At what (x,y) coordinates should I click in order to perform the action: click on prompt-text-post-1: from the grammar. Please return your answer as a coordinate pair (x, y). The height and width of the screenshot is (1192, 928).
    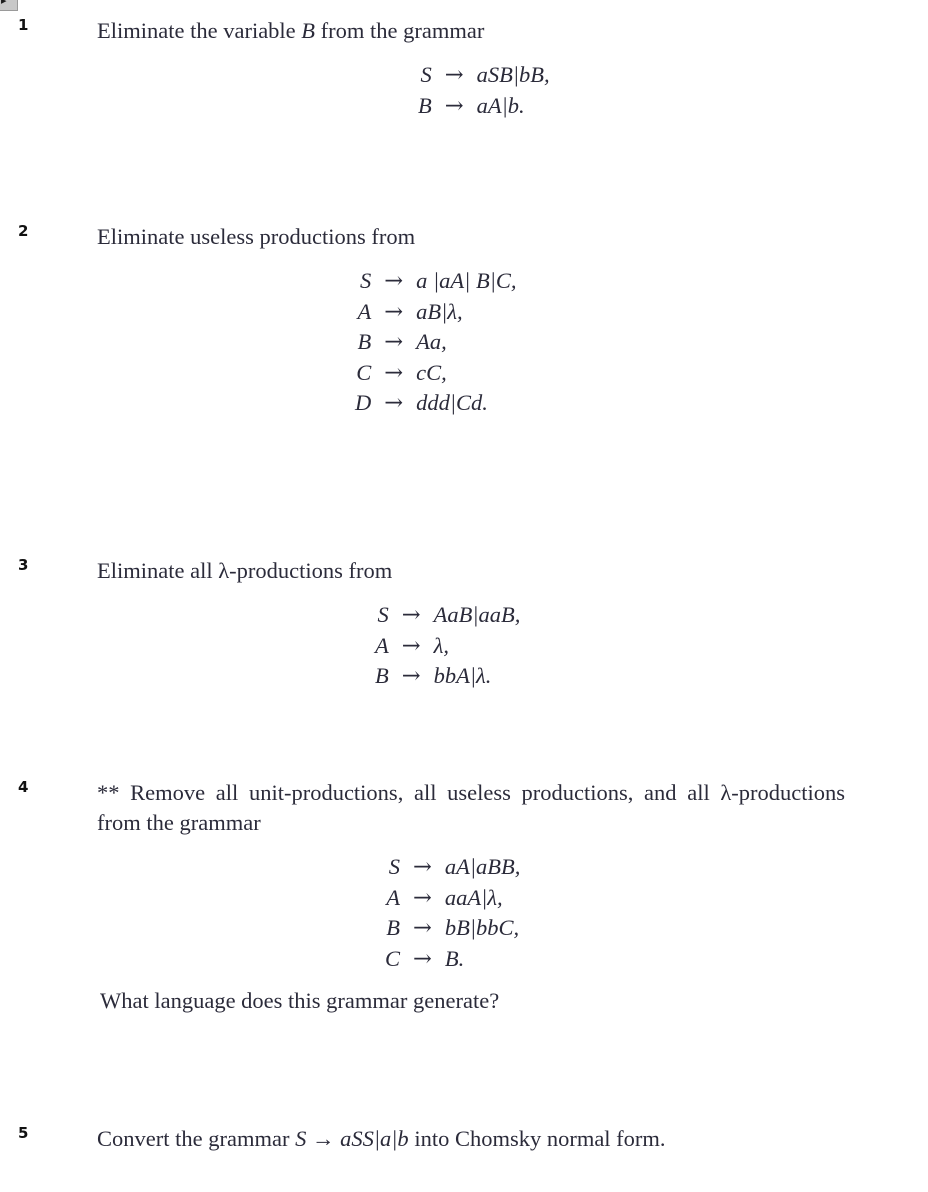
    Looking at the image, I should click on (400, 30).